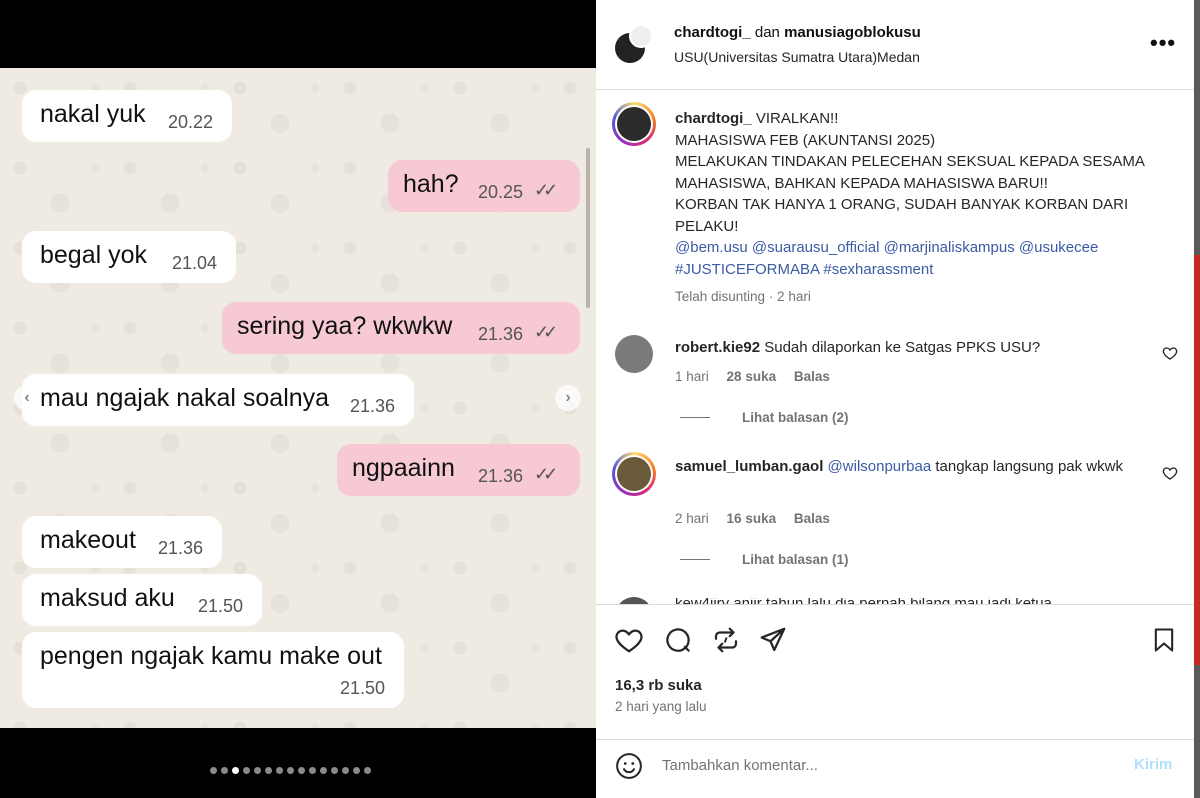 The width and height of the screenshot is (1200, 798). What do you see at coordinates (678, 640) in the screenshot?
I see `comment-bubble-icon` at bounding box center [678, 640].